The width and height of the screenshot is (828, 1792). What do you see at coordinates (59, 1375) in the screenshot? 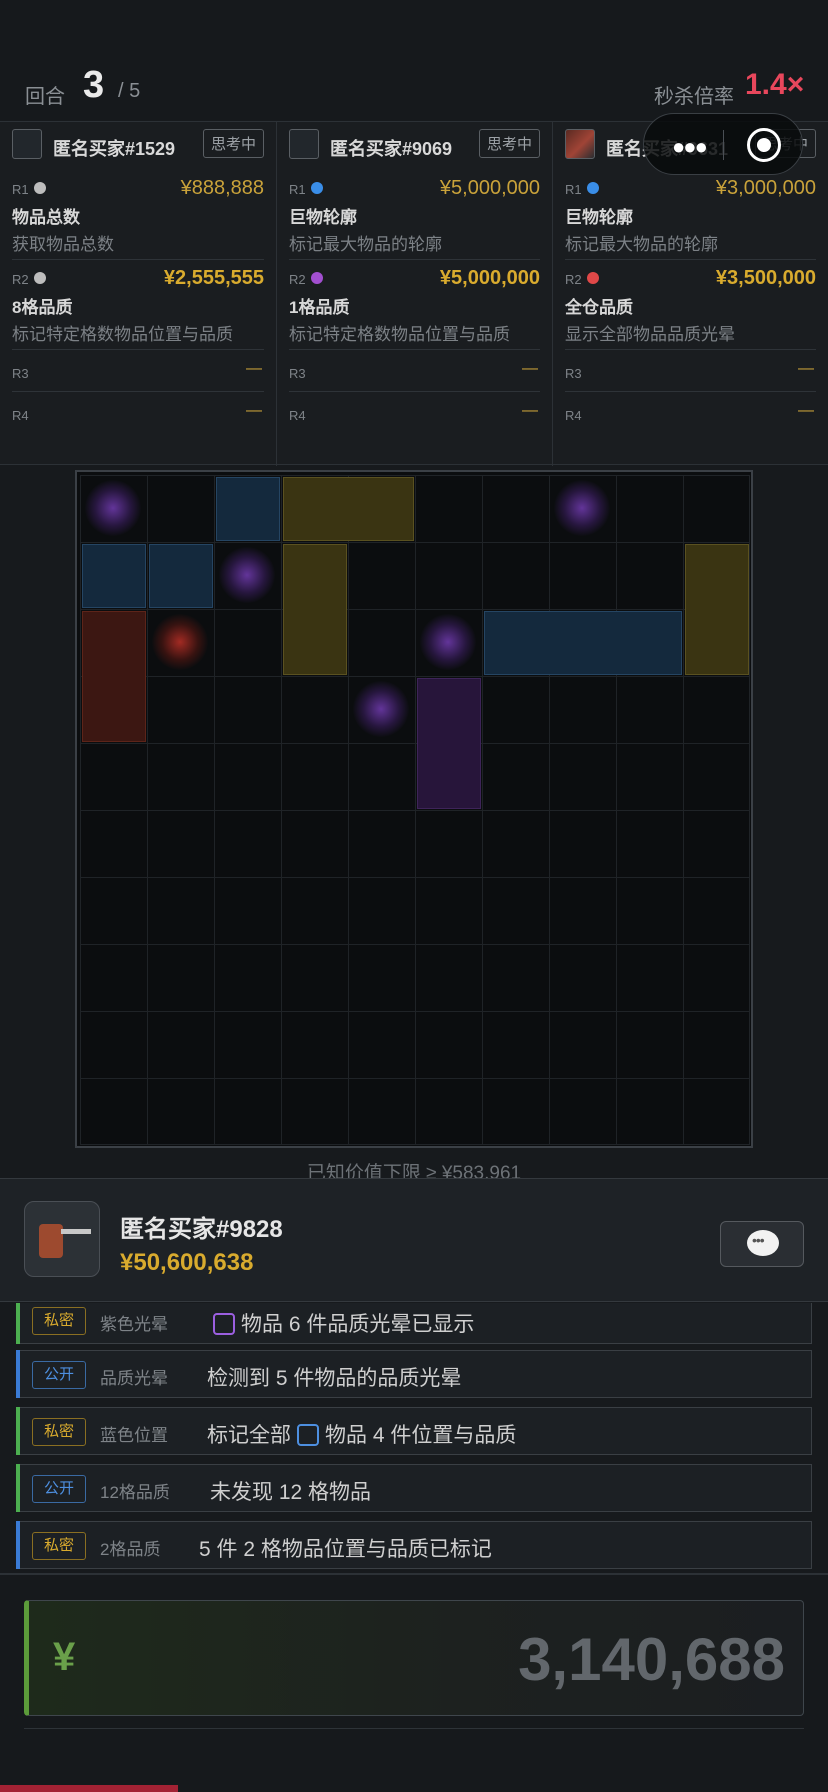
I see `public-tag: 公开` at bounding box center [59, 1375].